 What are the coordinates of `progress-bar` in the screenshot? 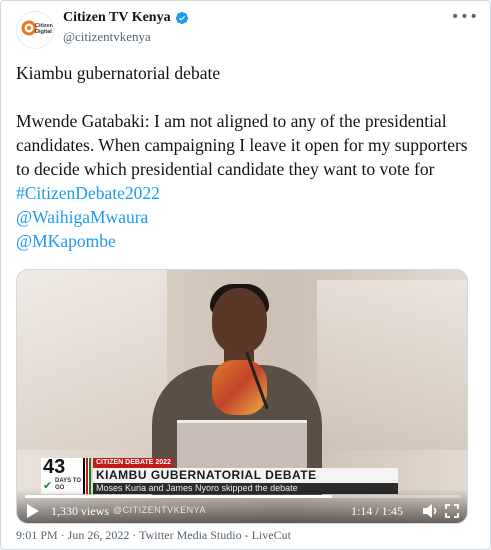 It's located at (243, 496).